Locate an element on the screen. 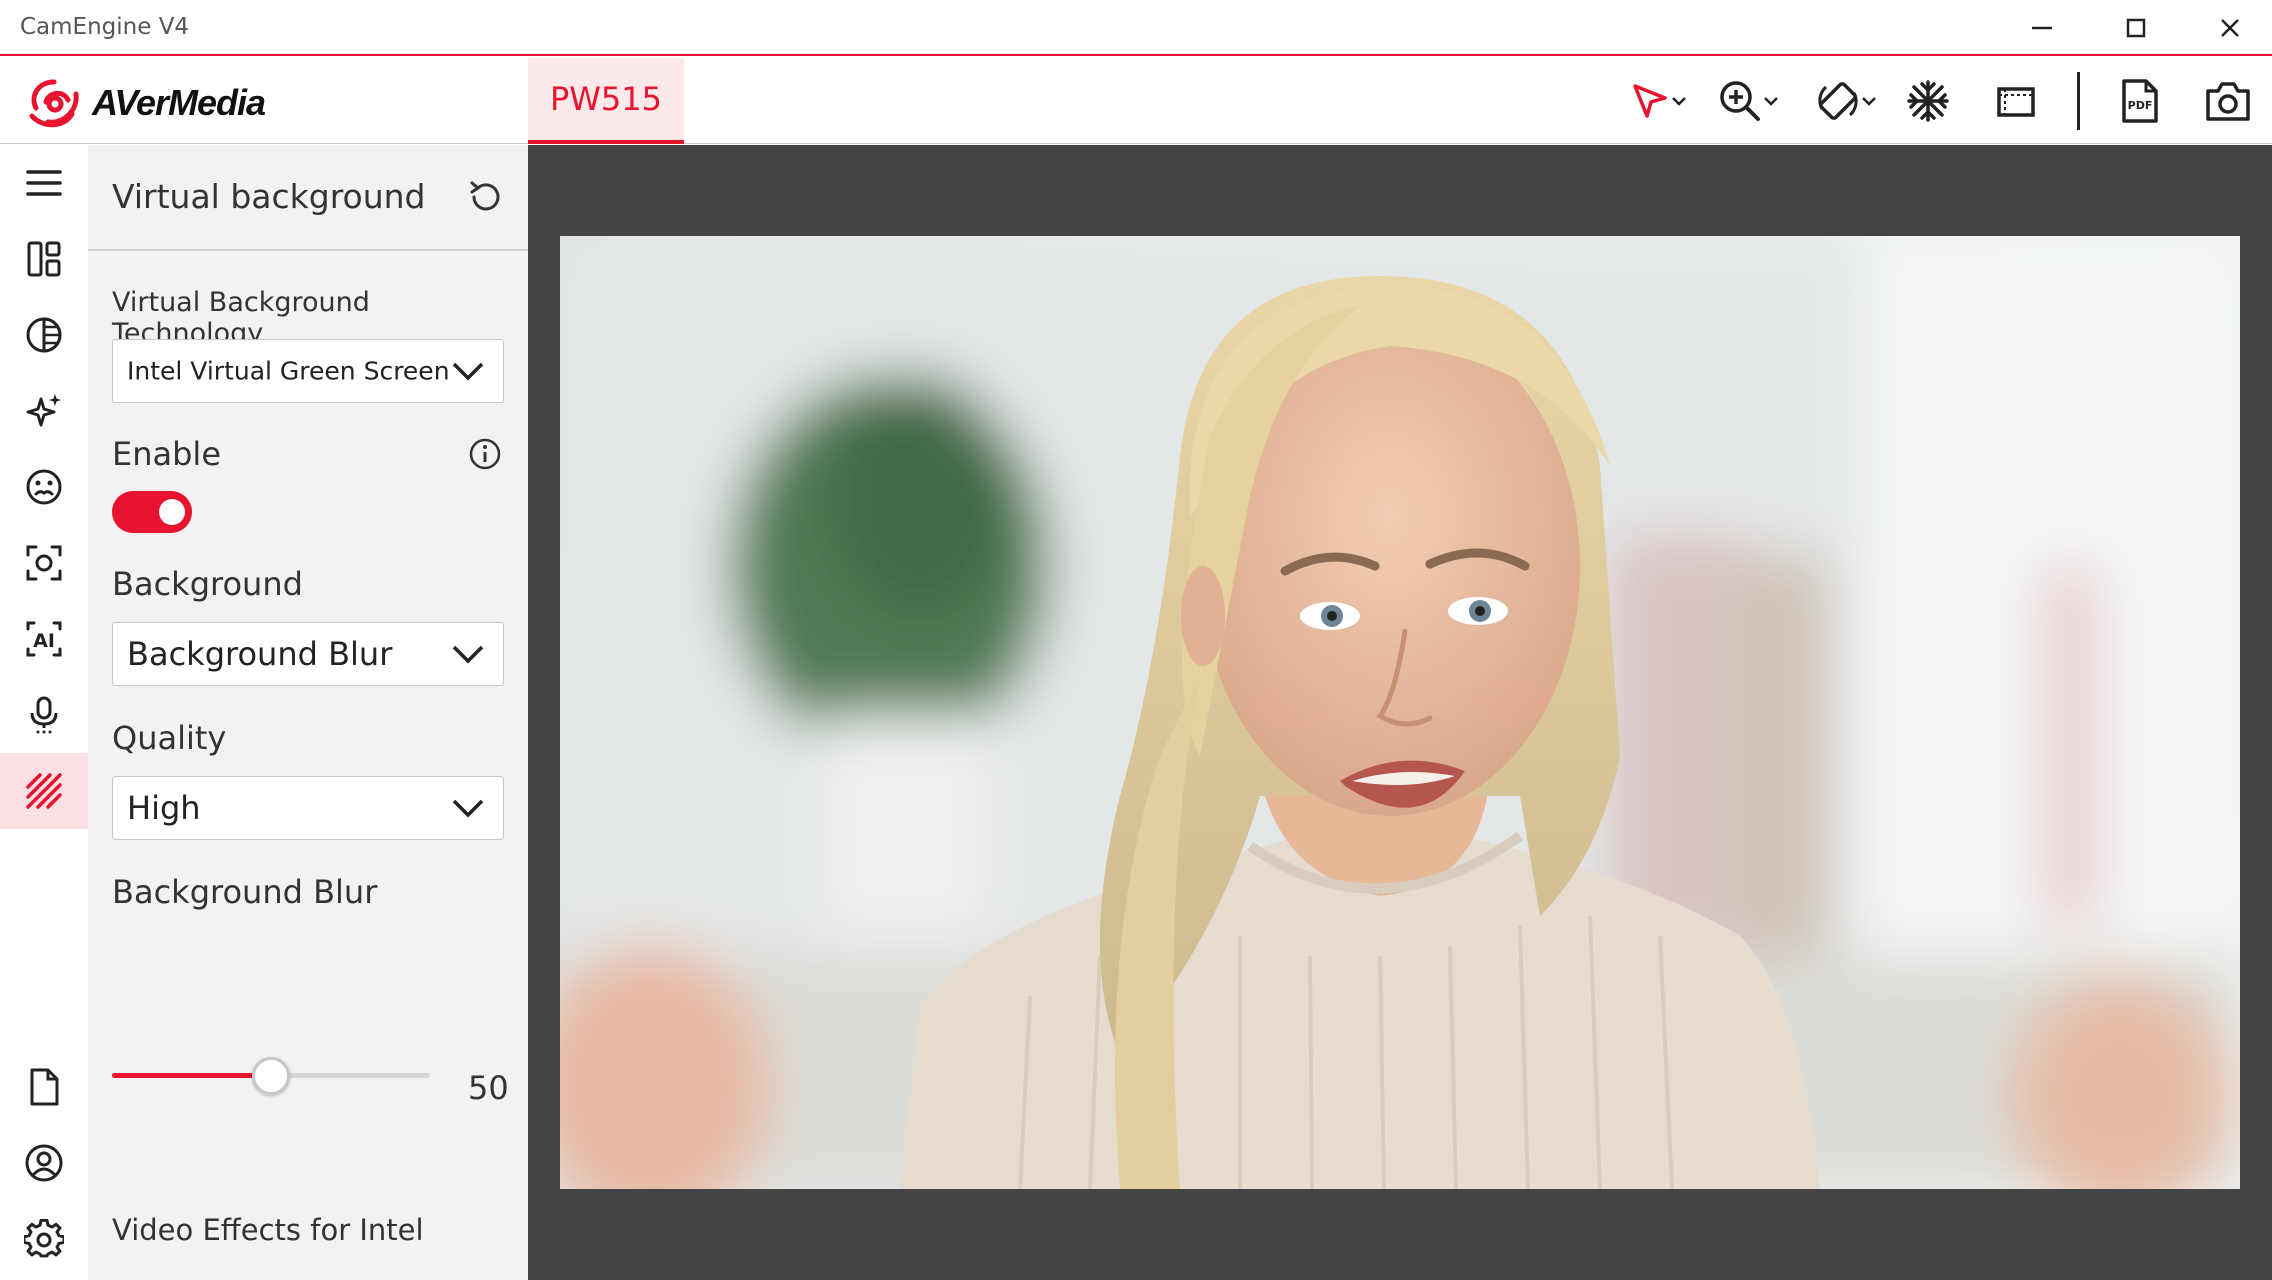  reset-button is located at coordinates (486, 197).